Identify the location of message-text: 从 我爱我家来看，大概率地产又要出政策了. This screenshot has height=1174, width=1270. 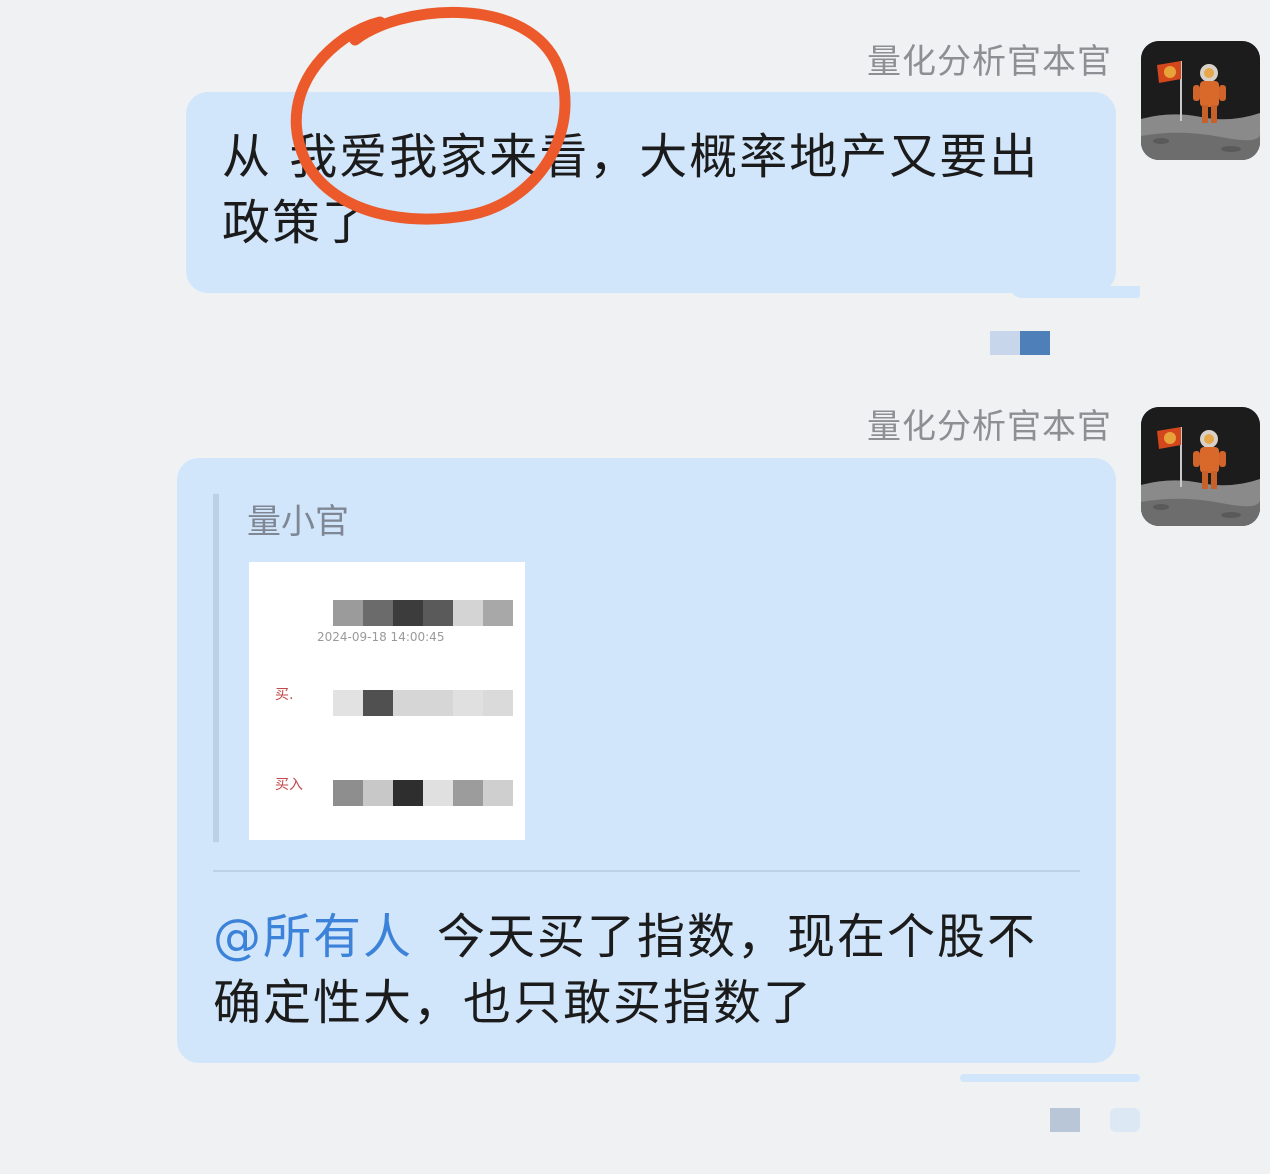
(631, 190).